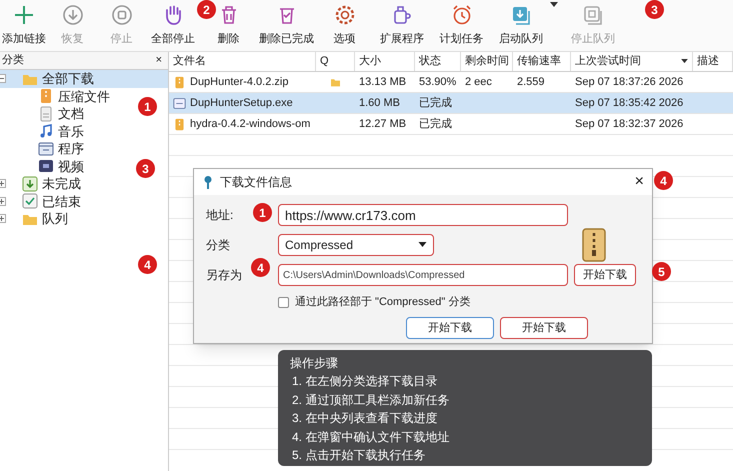 Image resolution: width=733 pixels, height=471 pixels. I want to click on tree-item: 全部下载, so click(84, 79).